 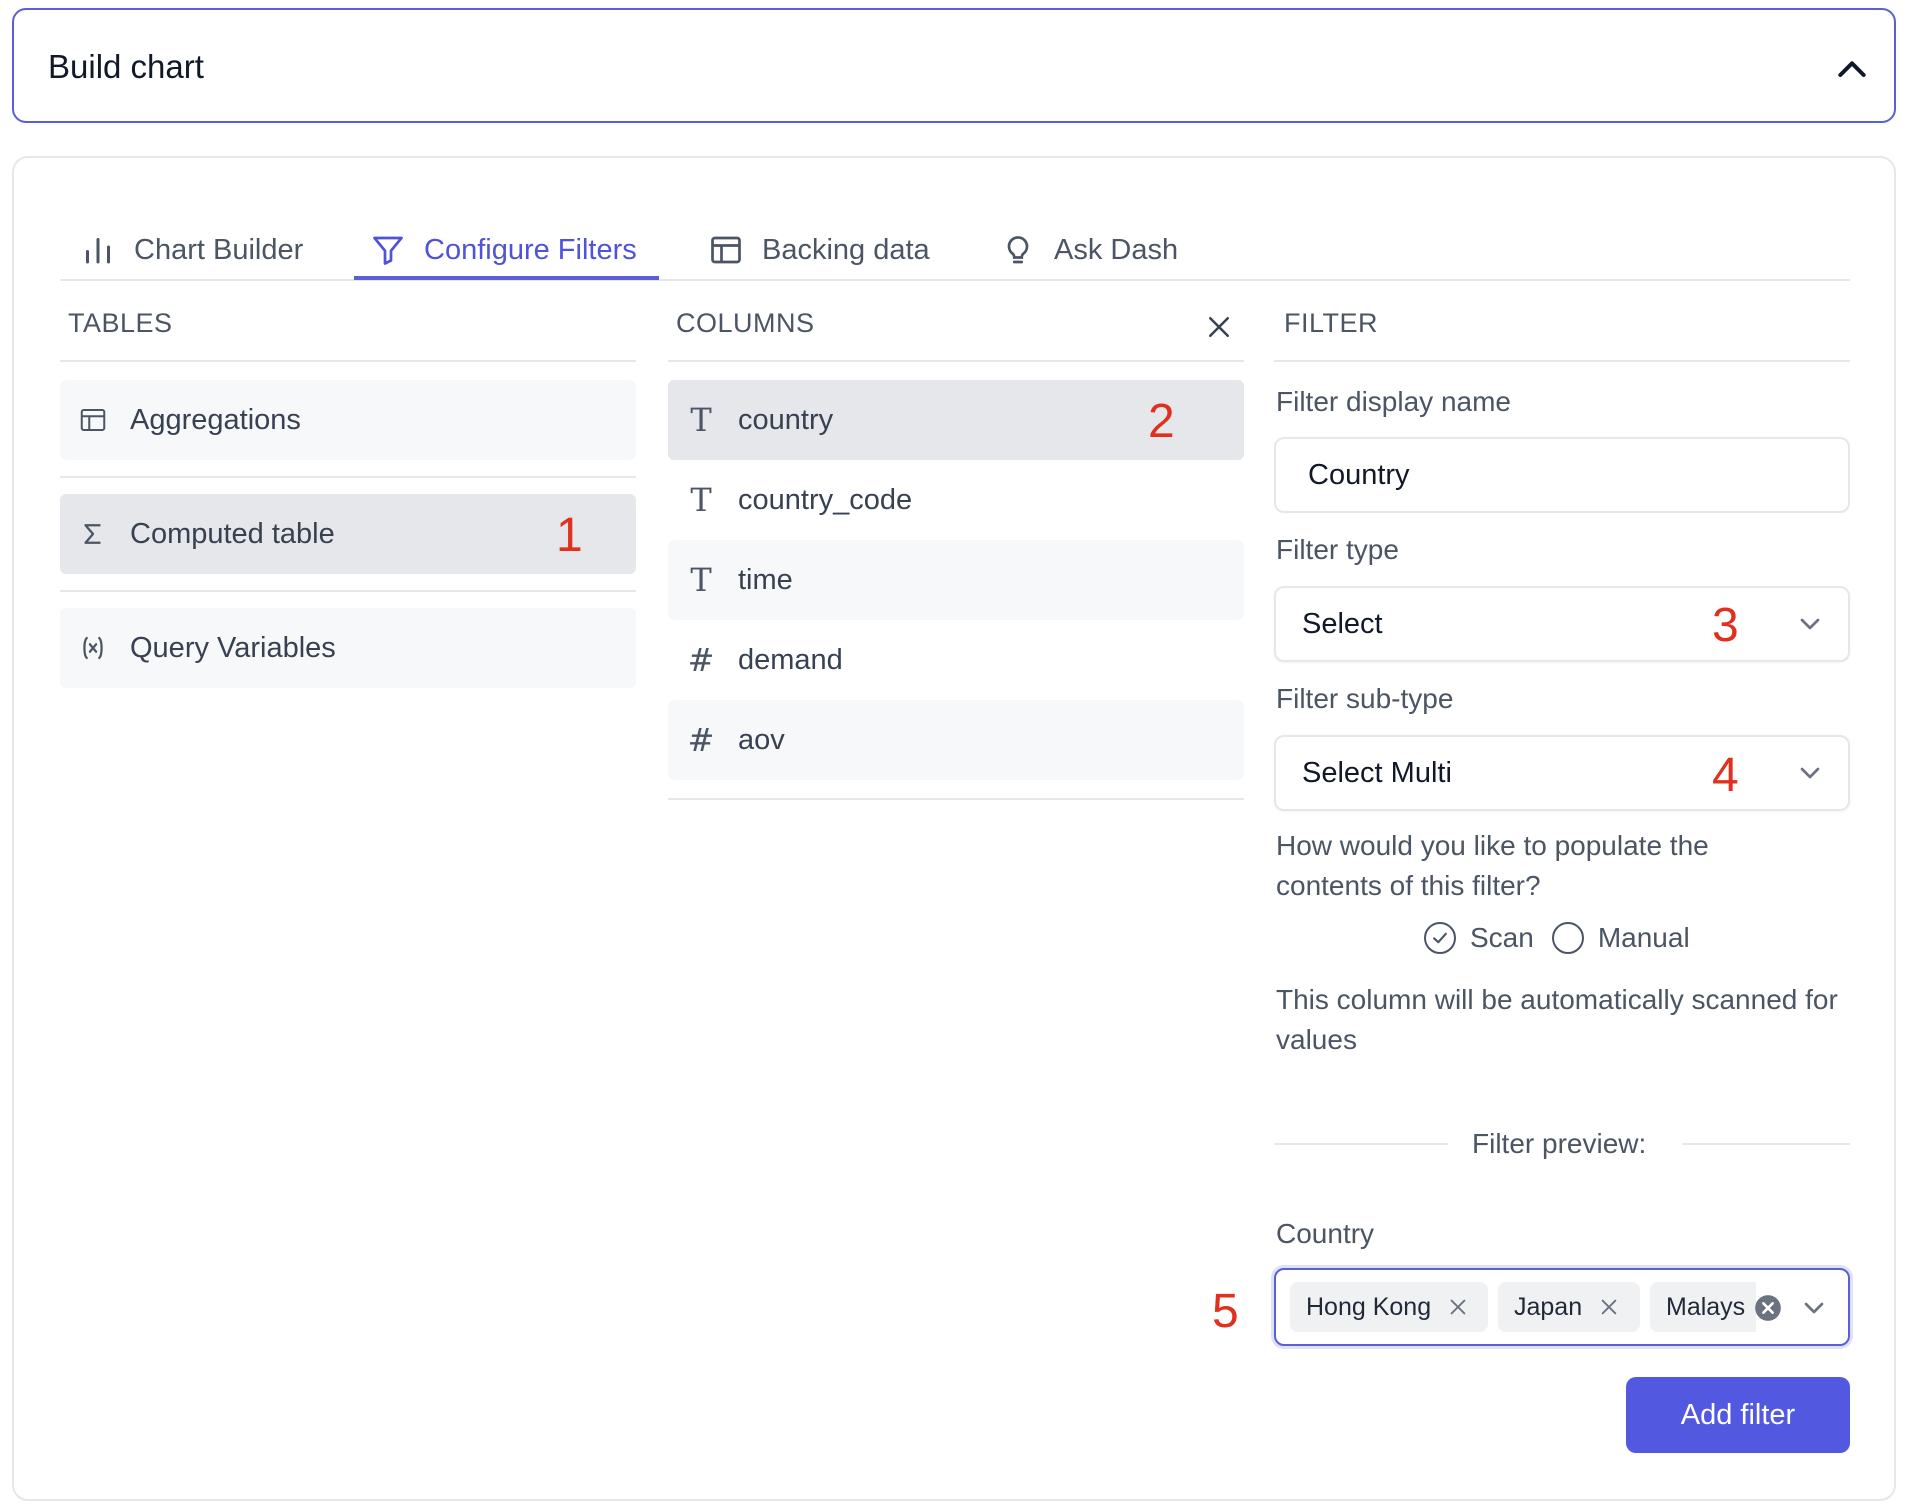 I want to click on chip-malaysia: Malays, so click(x=1703, y=1307).